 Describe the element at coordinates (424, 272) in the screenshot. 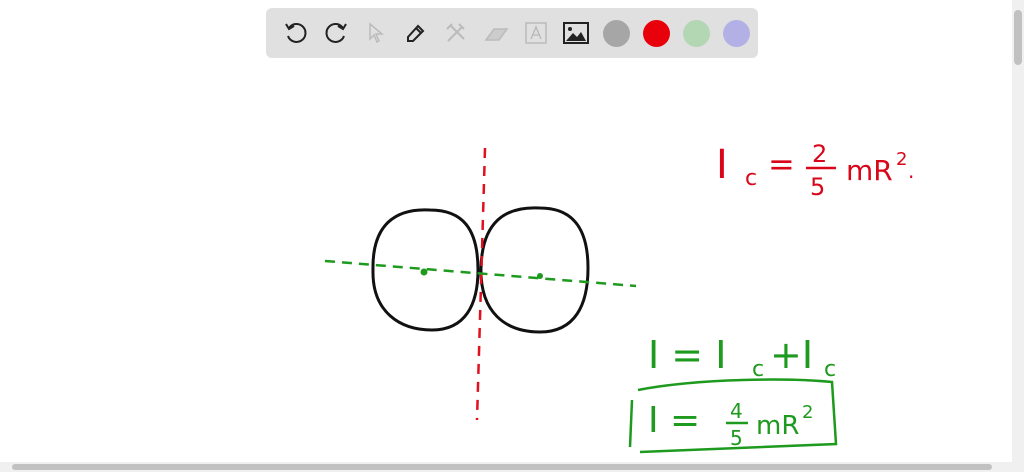

I see `left-center-dot` at that location.